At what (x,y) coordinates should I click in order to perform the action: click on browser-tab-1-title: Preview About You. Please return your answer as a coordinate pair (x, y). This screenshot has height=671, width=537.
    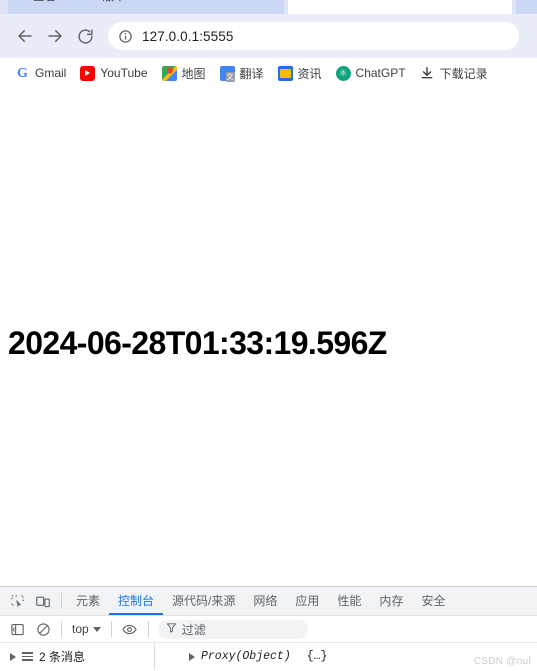
    Looking at the image, I should click on (361, 1).